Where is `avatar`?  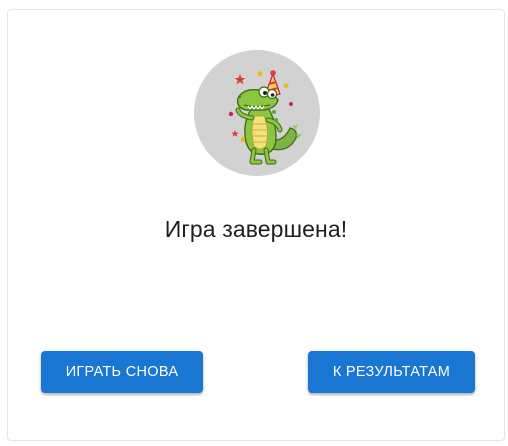
avatar is located at coordinates (257, 113).